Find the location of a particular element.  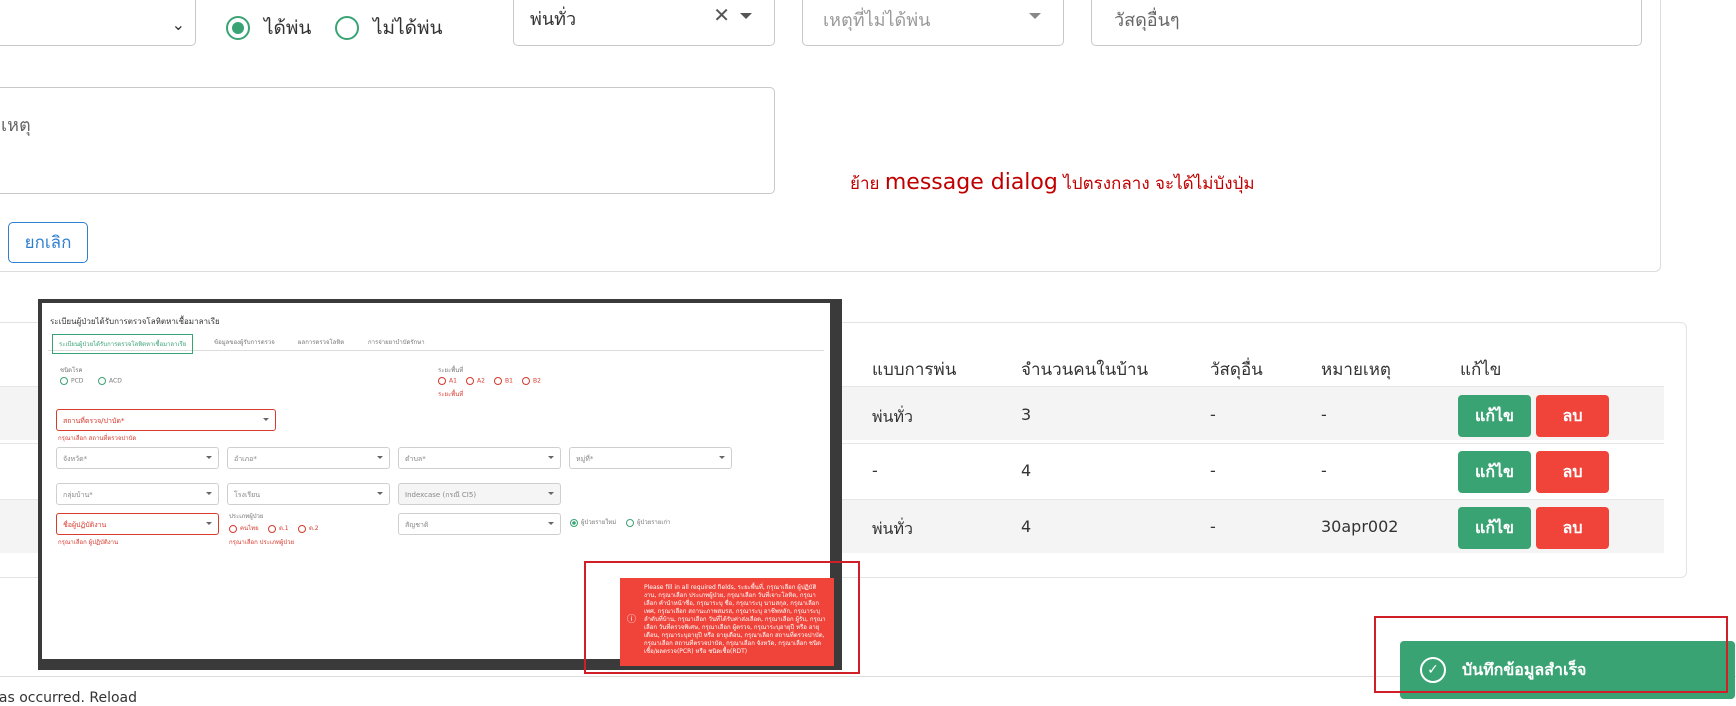

embedded-patient-type-thai: คนไทย is located at coordinates (244, 528).